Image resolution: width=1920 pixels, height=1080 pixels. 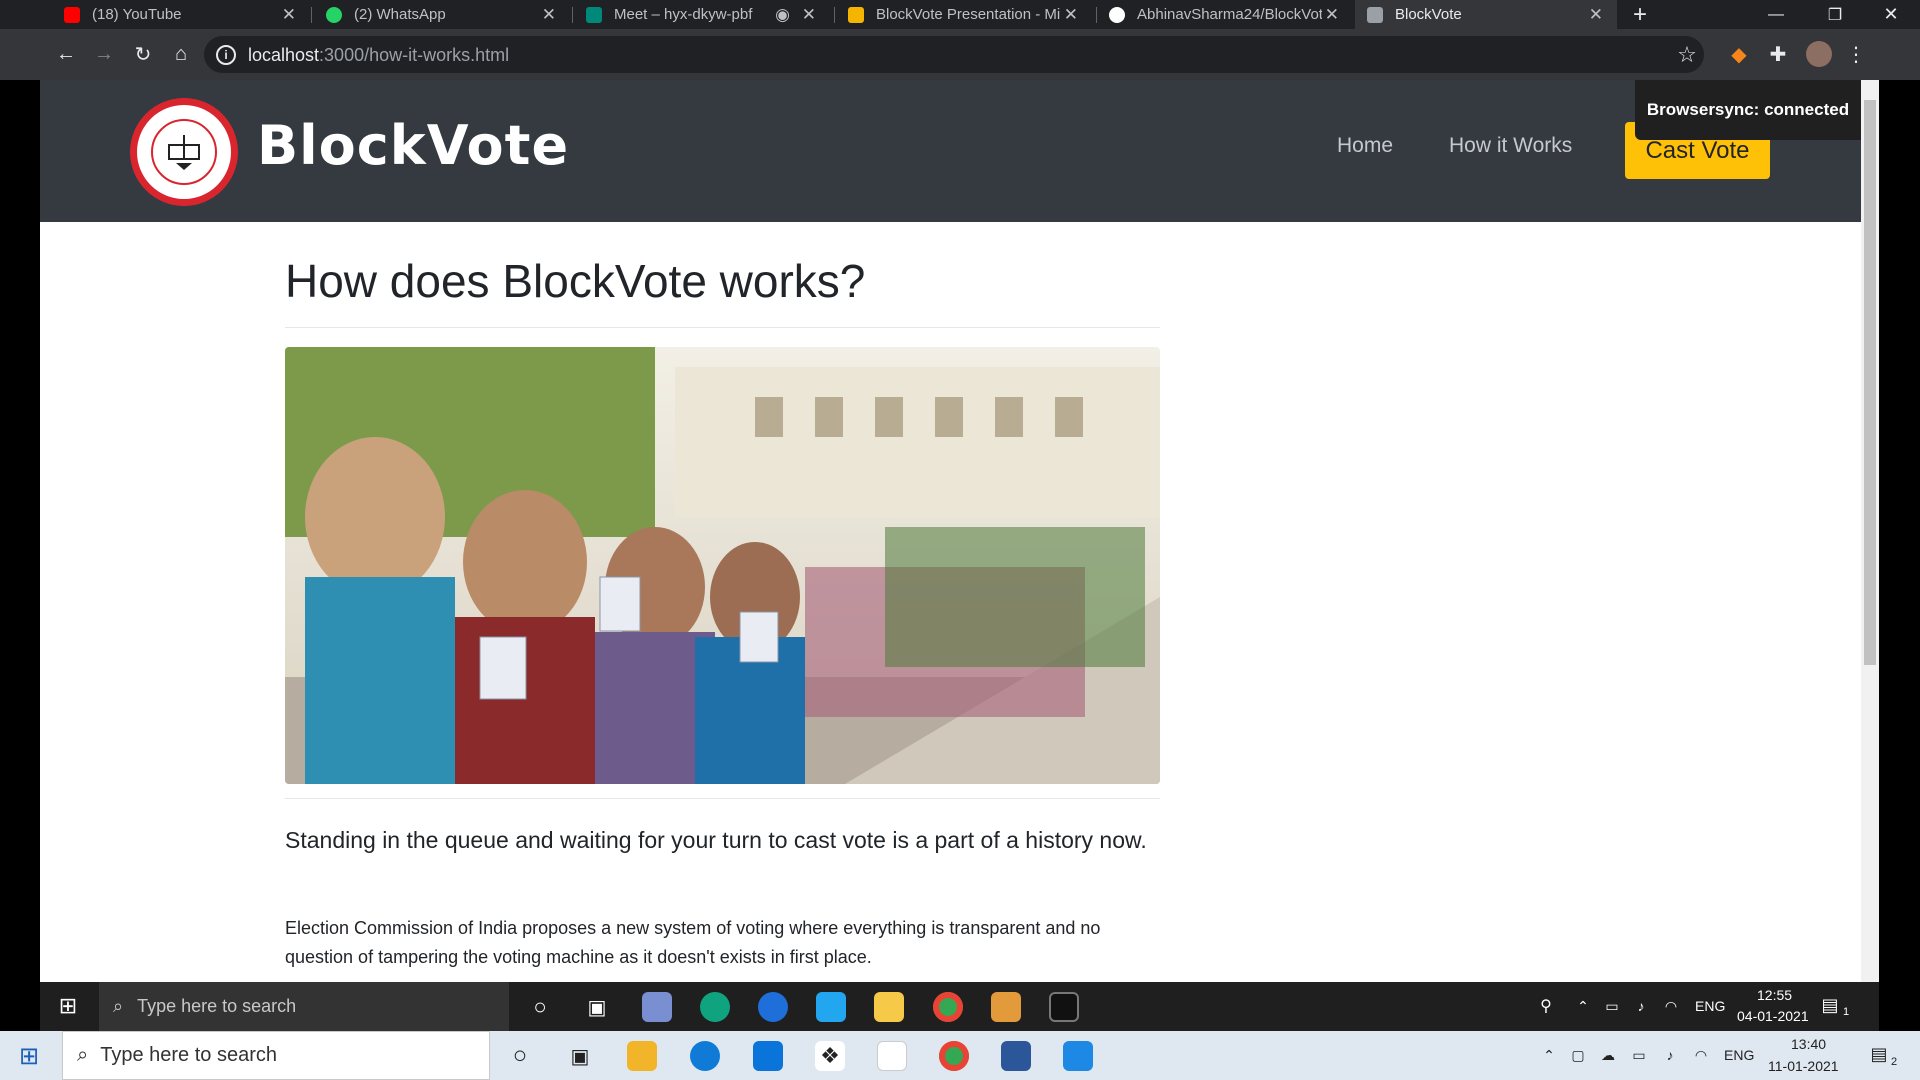 I want to click on people-icon: ⚲, so click(x=1546, y=1006).